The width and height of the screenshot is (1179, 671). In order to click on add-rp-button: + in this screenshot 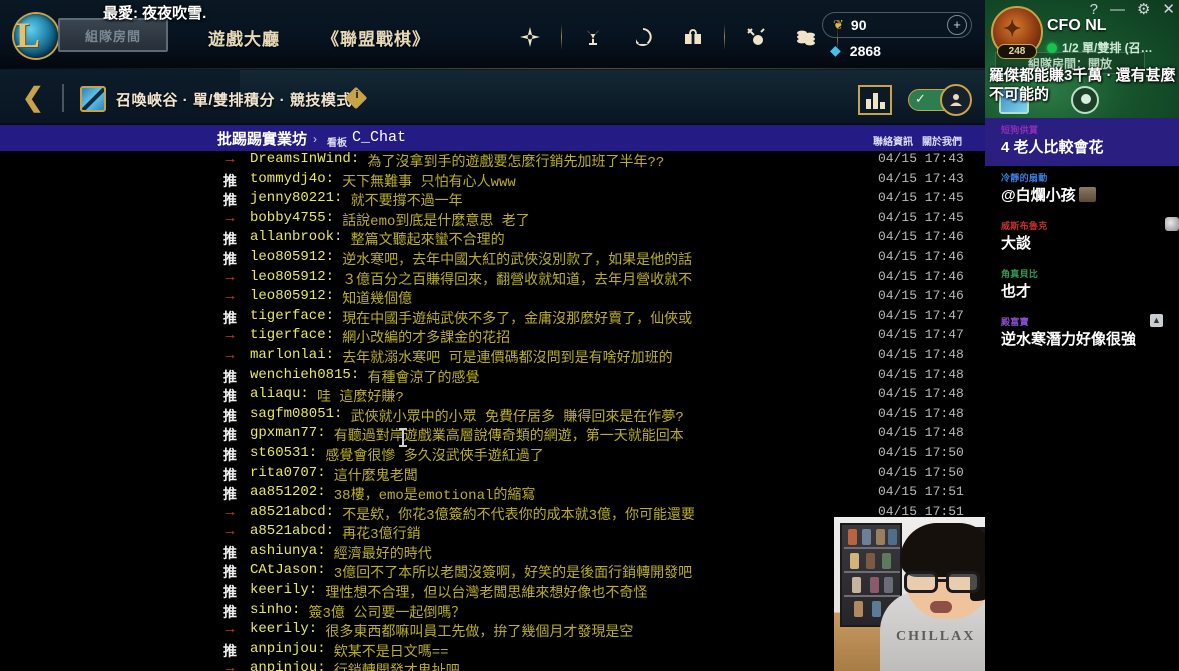, I will do `click(957, 25)`.